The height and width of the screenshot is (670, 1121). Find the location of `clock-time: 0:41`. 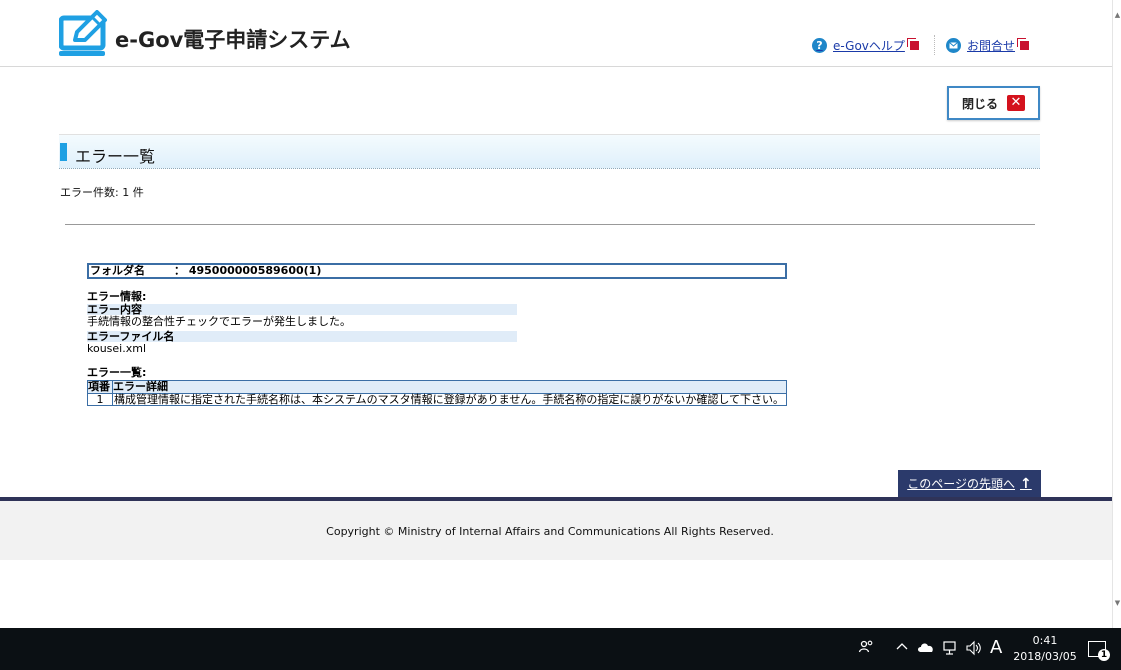

clock-time: 0:41 is located at coordinates (1045, 640).